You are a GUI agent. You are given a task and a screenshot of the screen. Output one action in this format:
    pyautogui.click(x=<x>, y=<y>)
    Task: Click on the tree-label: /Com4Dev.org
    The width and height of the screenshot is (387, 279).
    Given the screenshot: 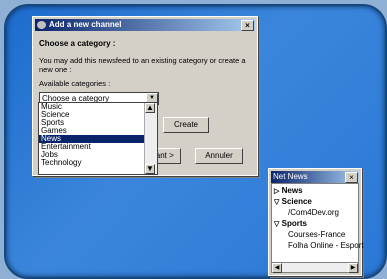 What is the action you would take?
    pyautogui.click(x=313, y=212)
    